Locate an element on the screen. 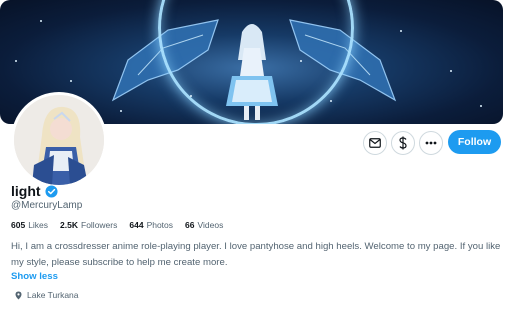  more-icon is located at coordinates (431, 143).